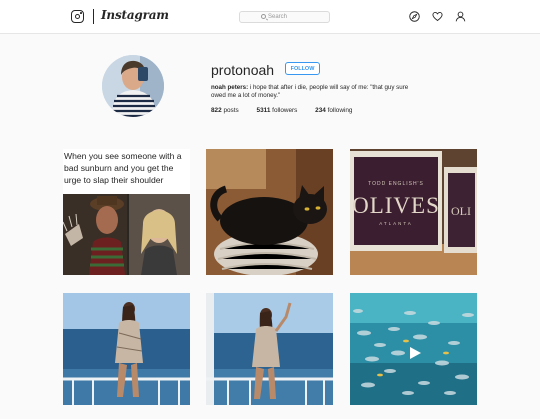  Describe the element at coordinates (216, 110) in the screenshot. I see `posts-count: 822` at that location.